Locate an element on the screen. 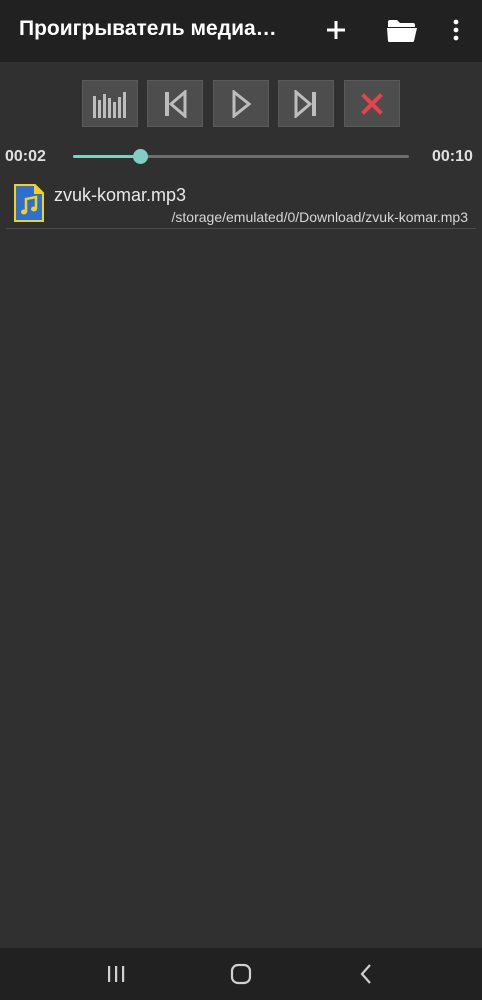 This screenshot has height=1000, width=482. playback-controls is located at coordinates (241, 103).